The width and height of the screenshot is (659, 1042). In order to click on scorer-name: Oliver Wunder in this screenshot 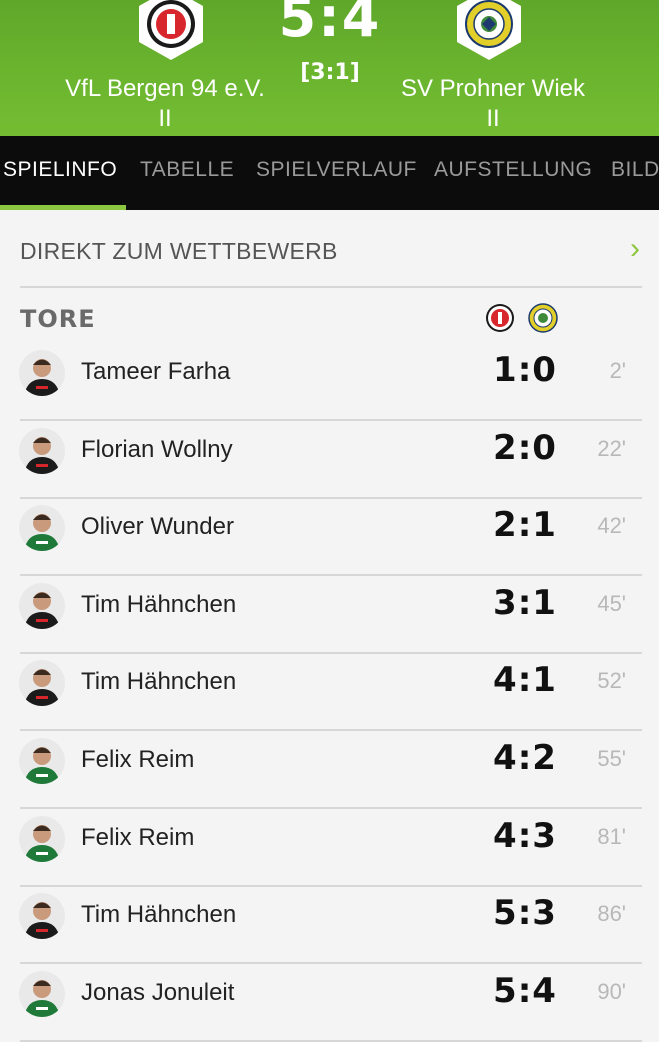, I will do `click(157, 527)`.